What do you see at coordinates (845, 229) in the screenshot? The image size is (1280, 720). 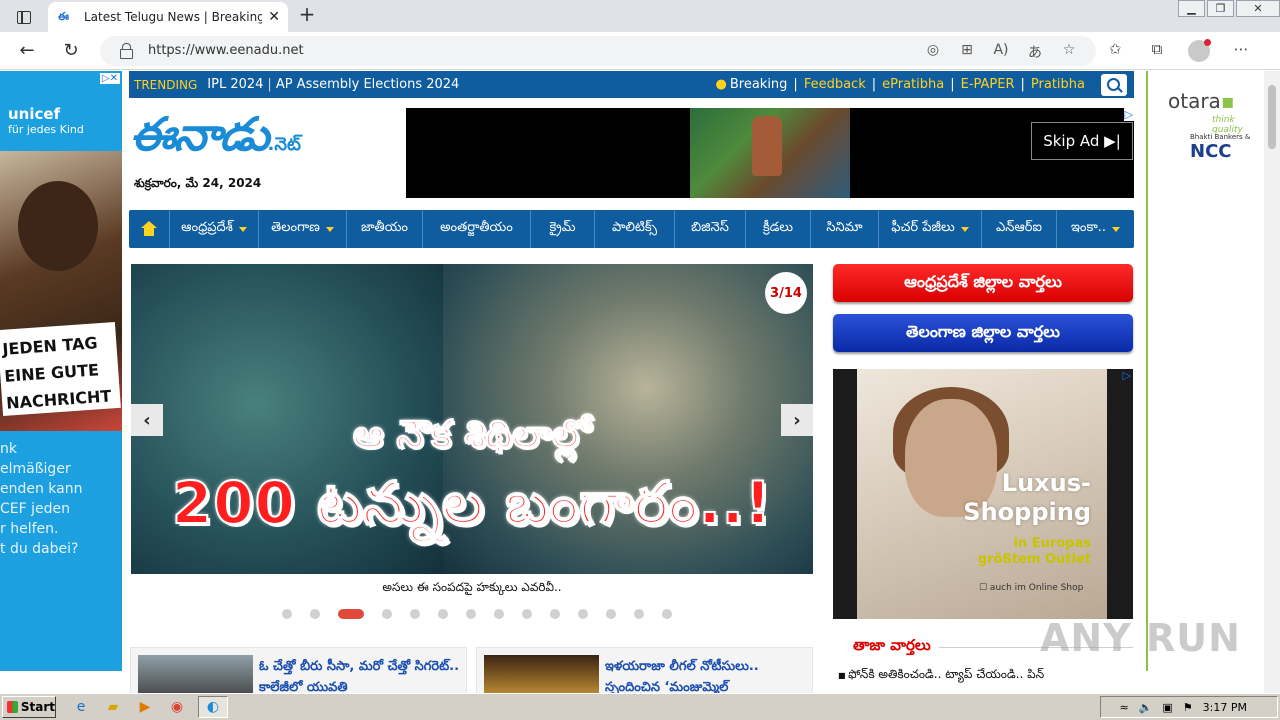 I see `nav-item: సినిమా` at bounding box center [845, 229].